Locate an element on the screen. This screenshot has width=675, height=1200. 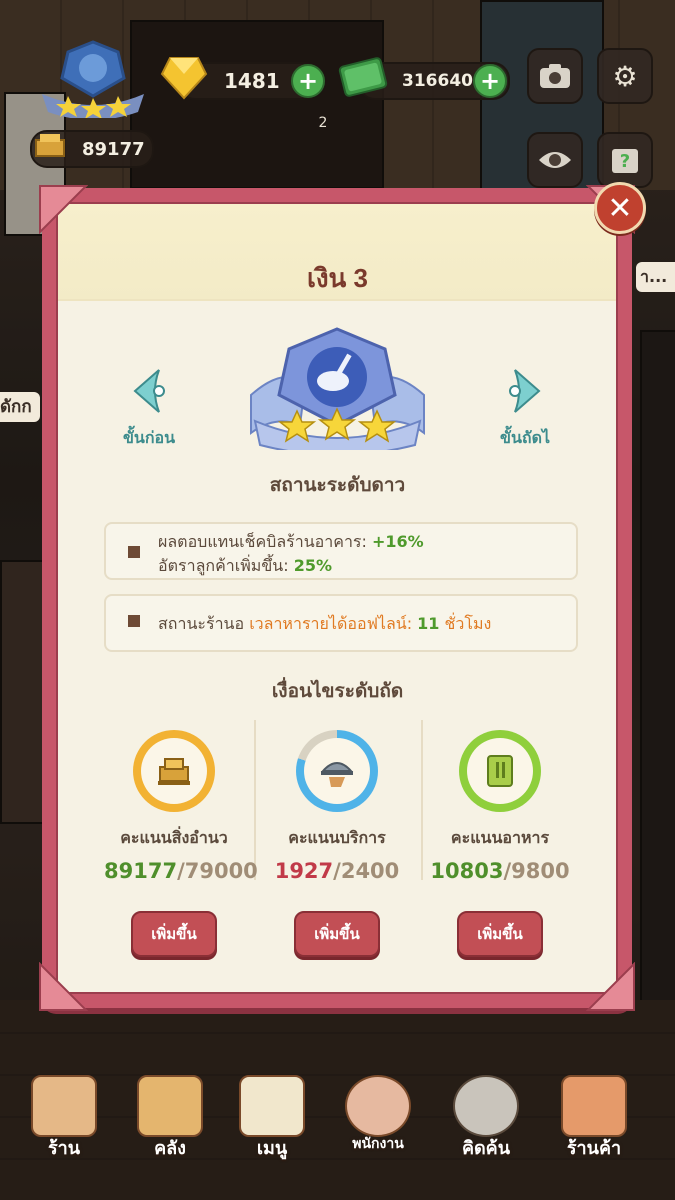
close-button: ✕ is located at coordinates (620, 208).